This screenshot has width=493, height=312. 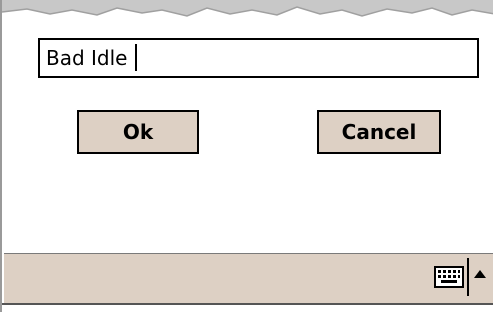 What do you see at coordinates (138, 132) in the screenshot?
I see `ok-button: Ok` at bounding box center [138, 132].